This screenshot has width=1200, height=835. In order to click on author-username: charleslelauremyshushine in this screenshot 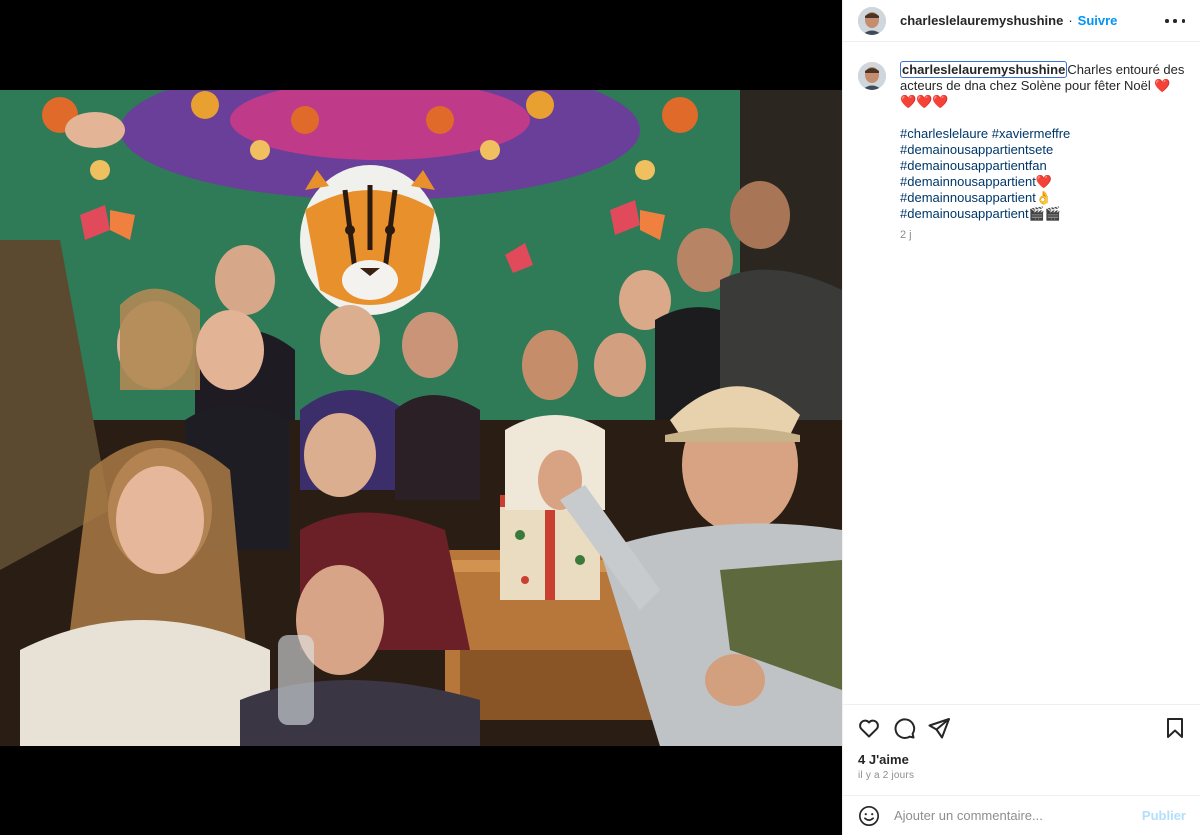, I will do `click(981, 20)`.